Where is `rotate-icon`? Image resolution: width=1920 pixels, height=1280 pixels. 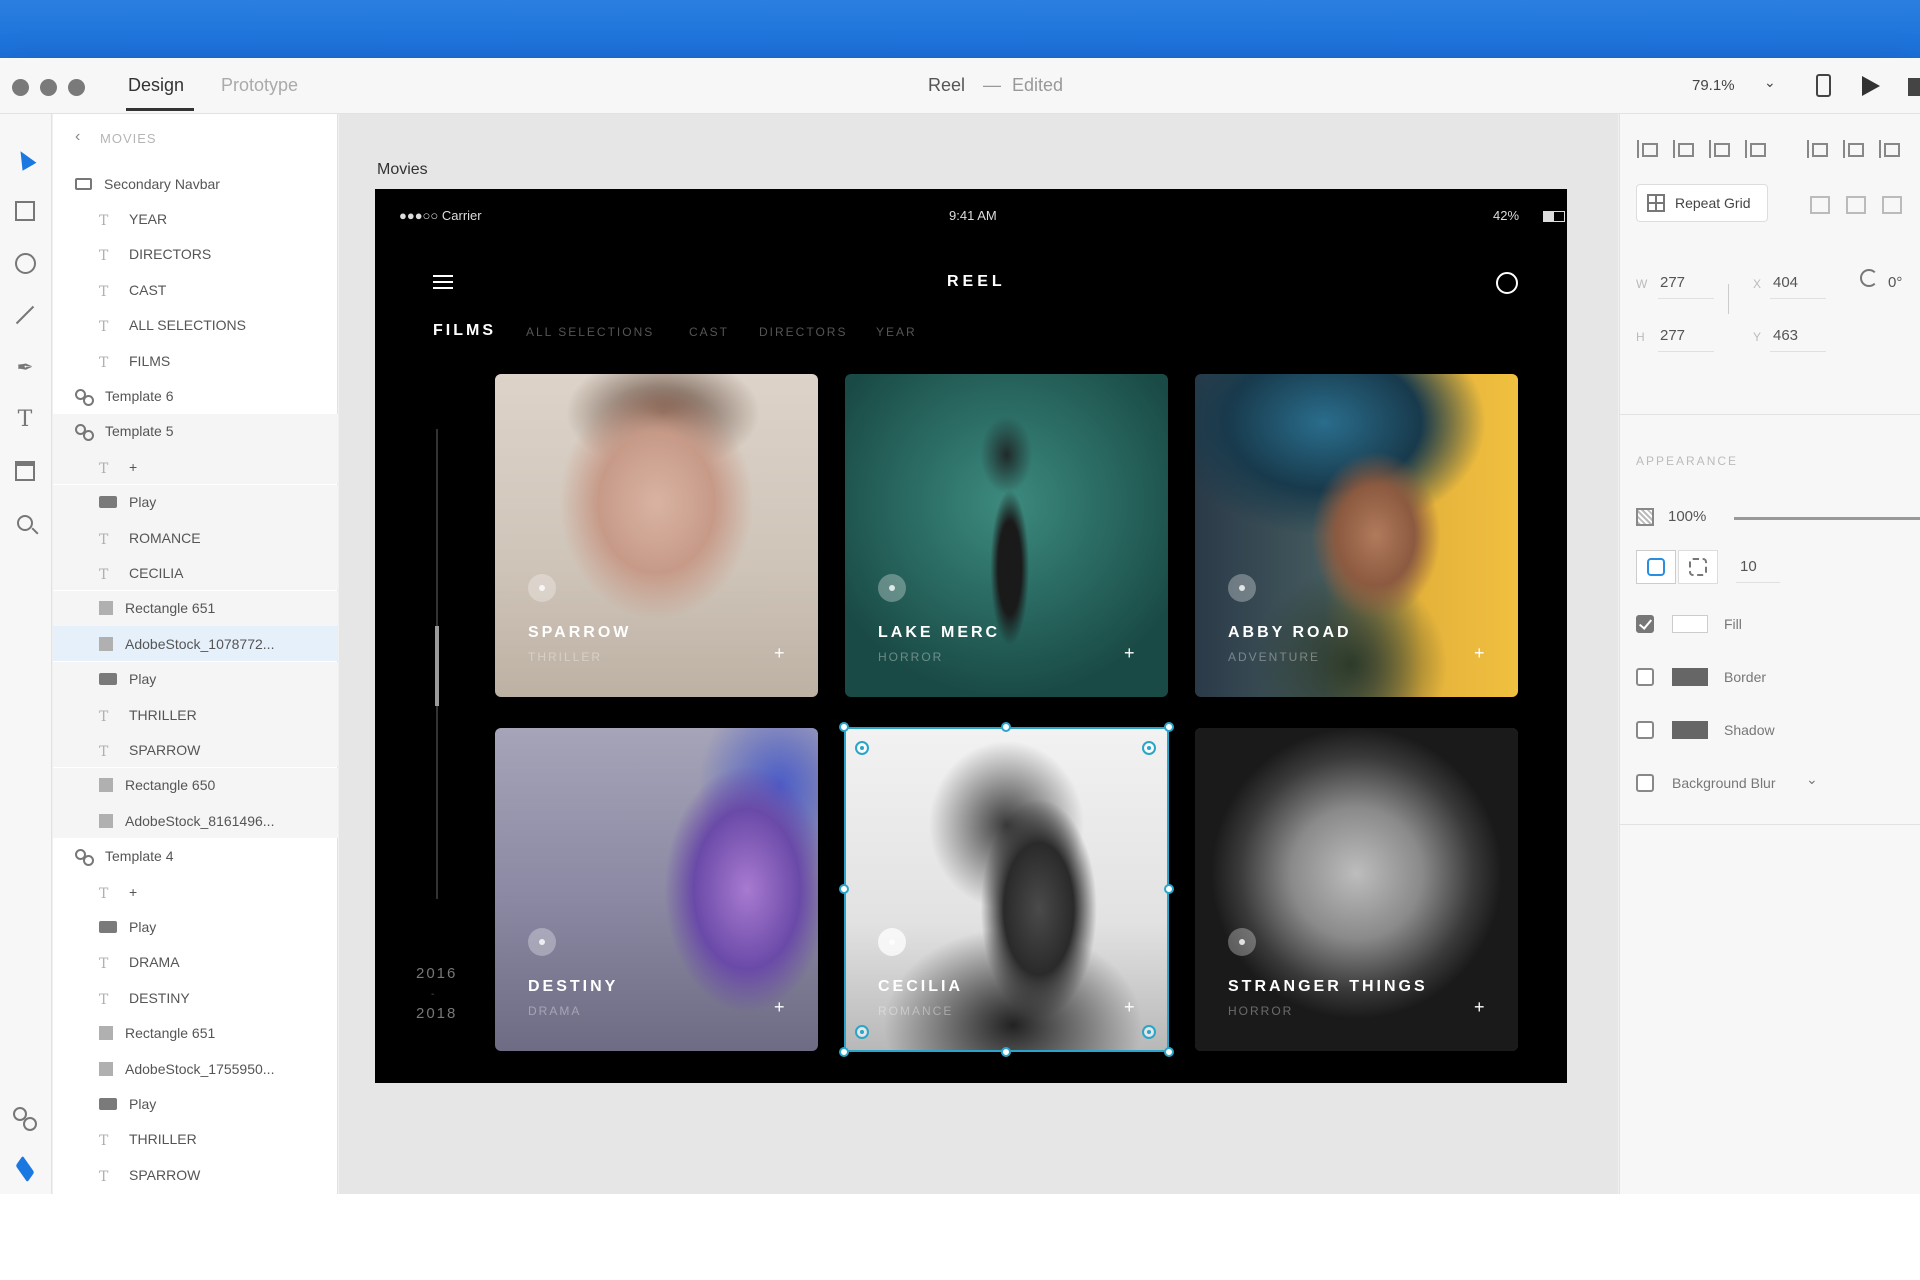 rotate-icon is located at coordinates (1869, 278).